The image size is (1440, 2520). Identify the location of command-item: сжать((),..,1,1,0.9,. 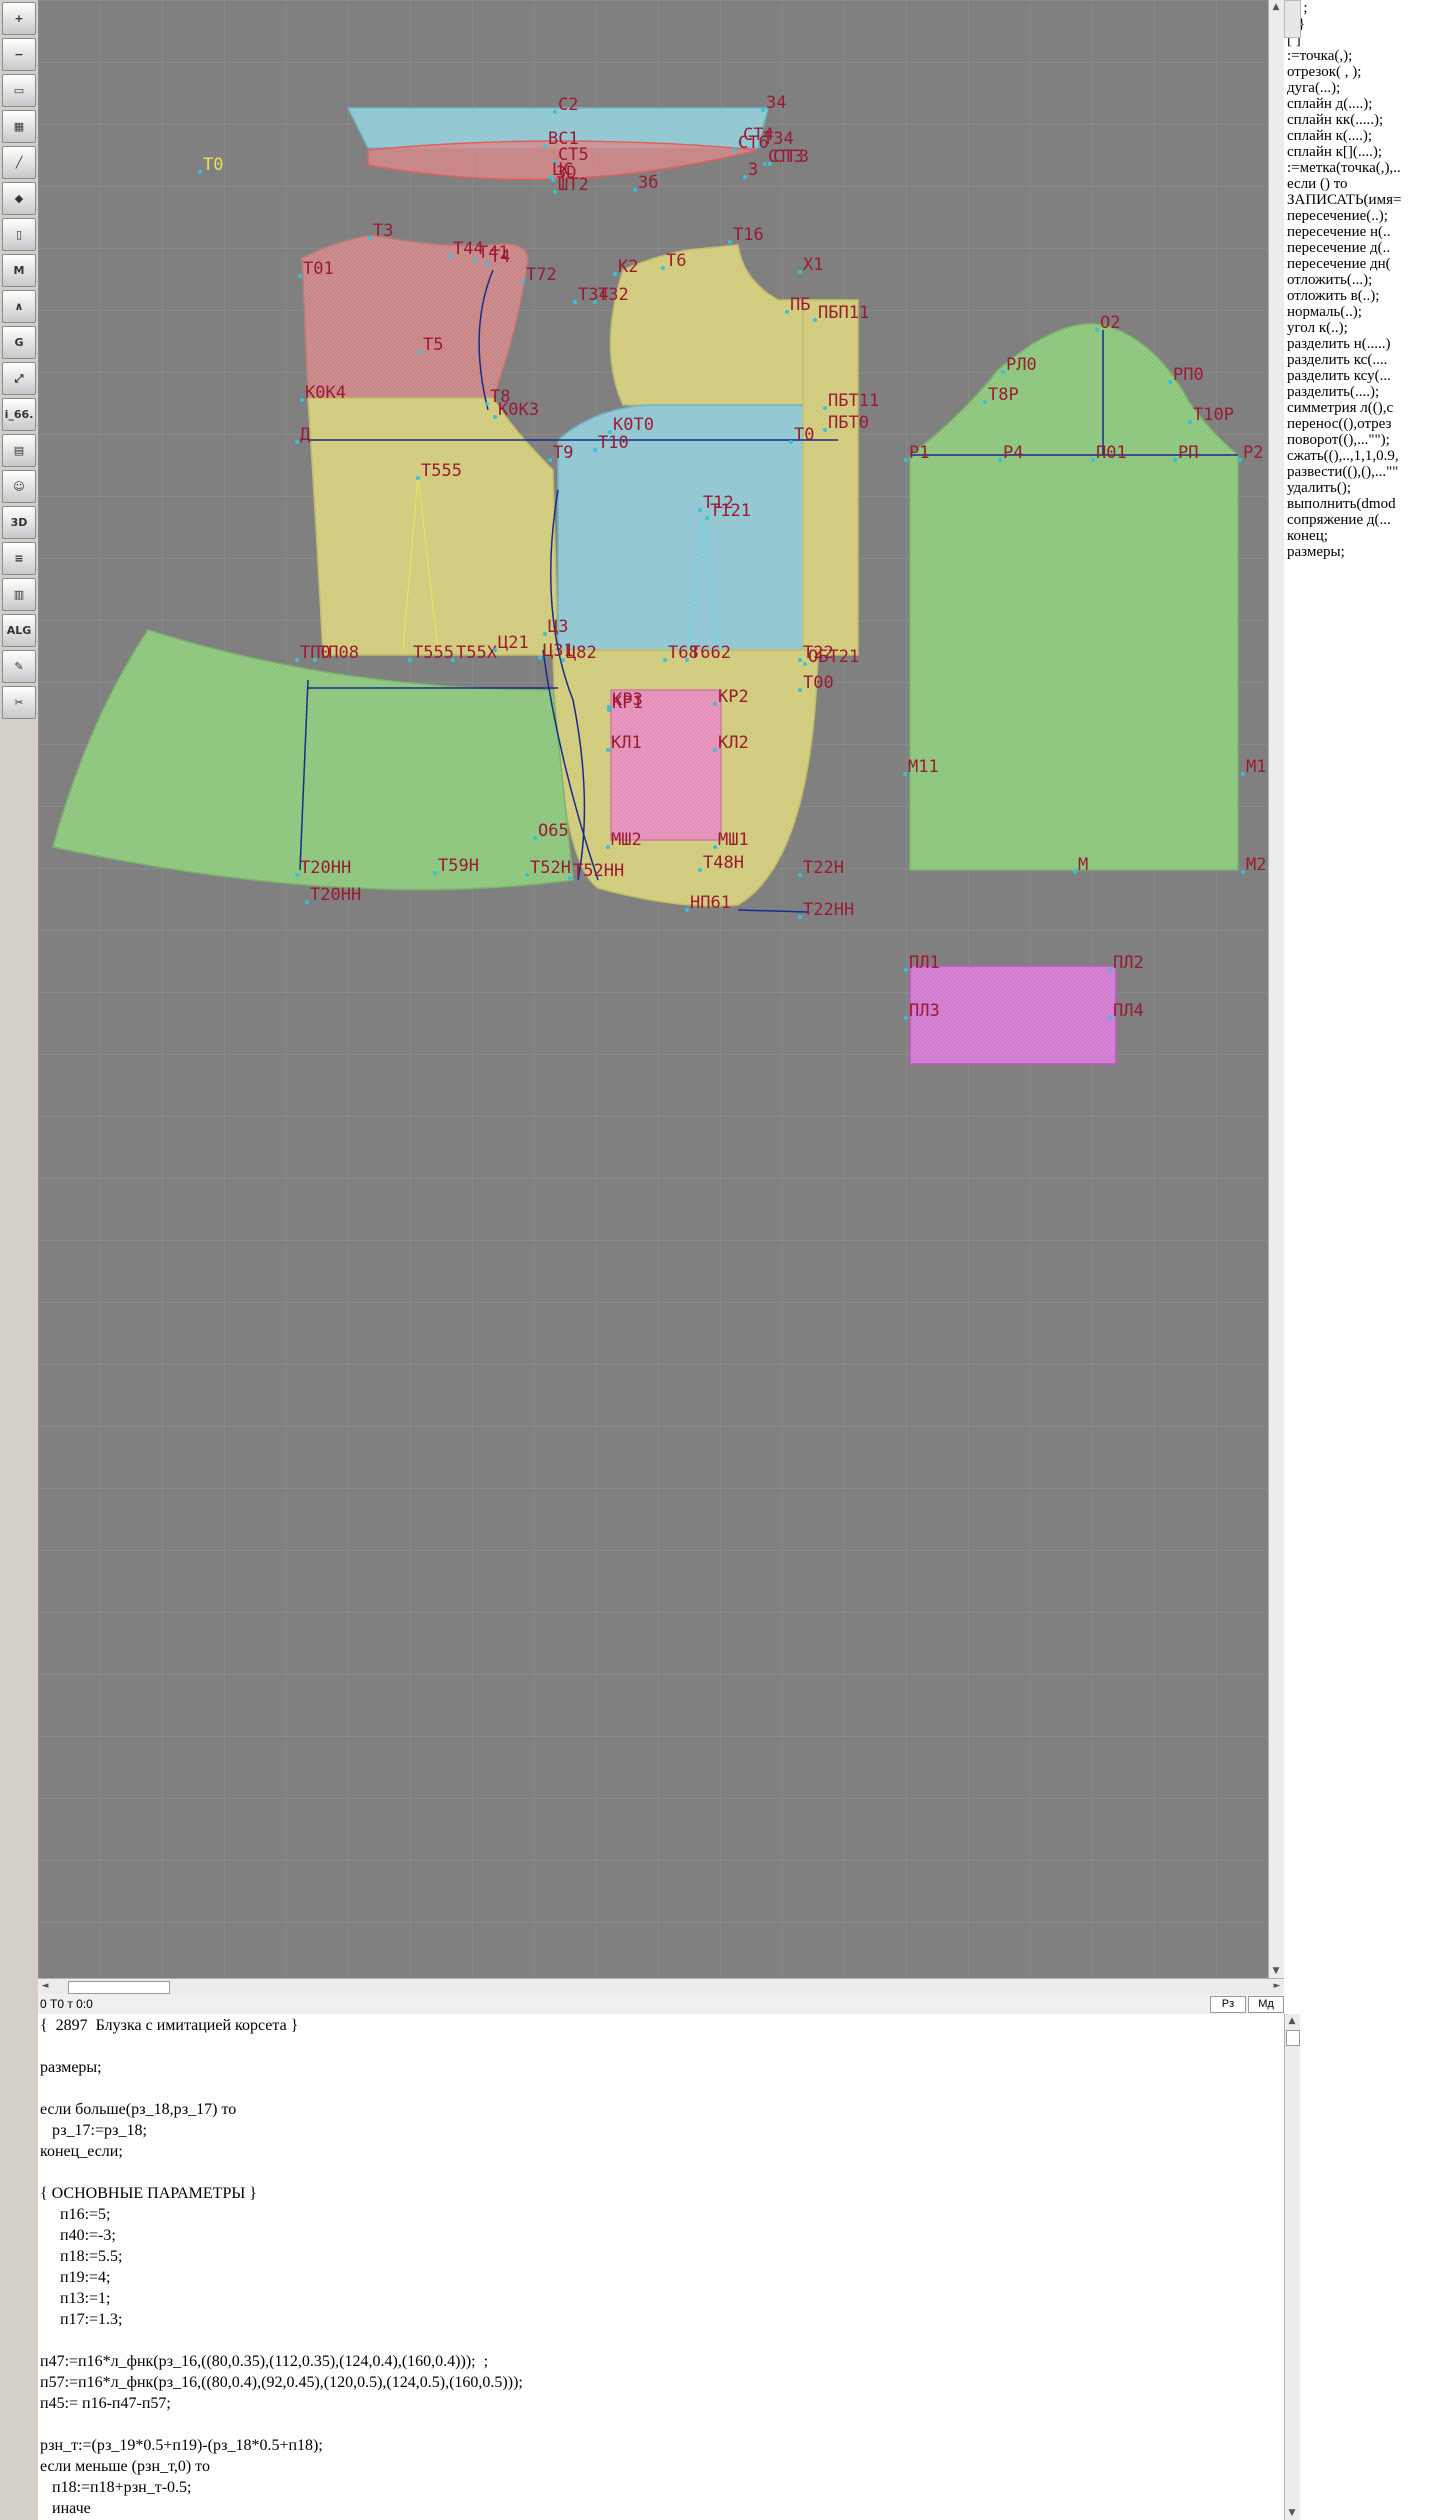
(1363, 456).